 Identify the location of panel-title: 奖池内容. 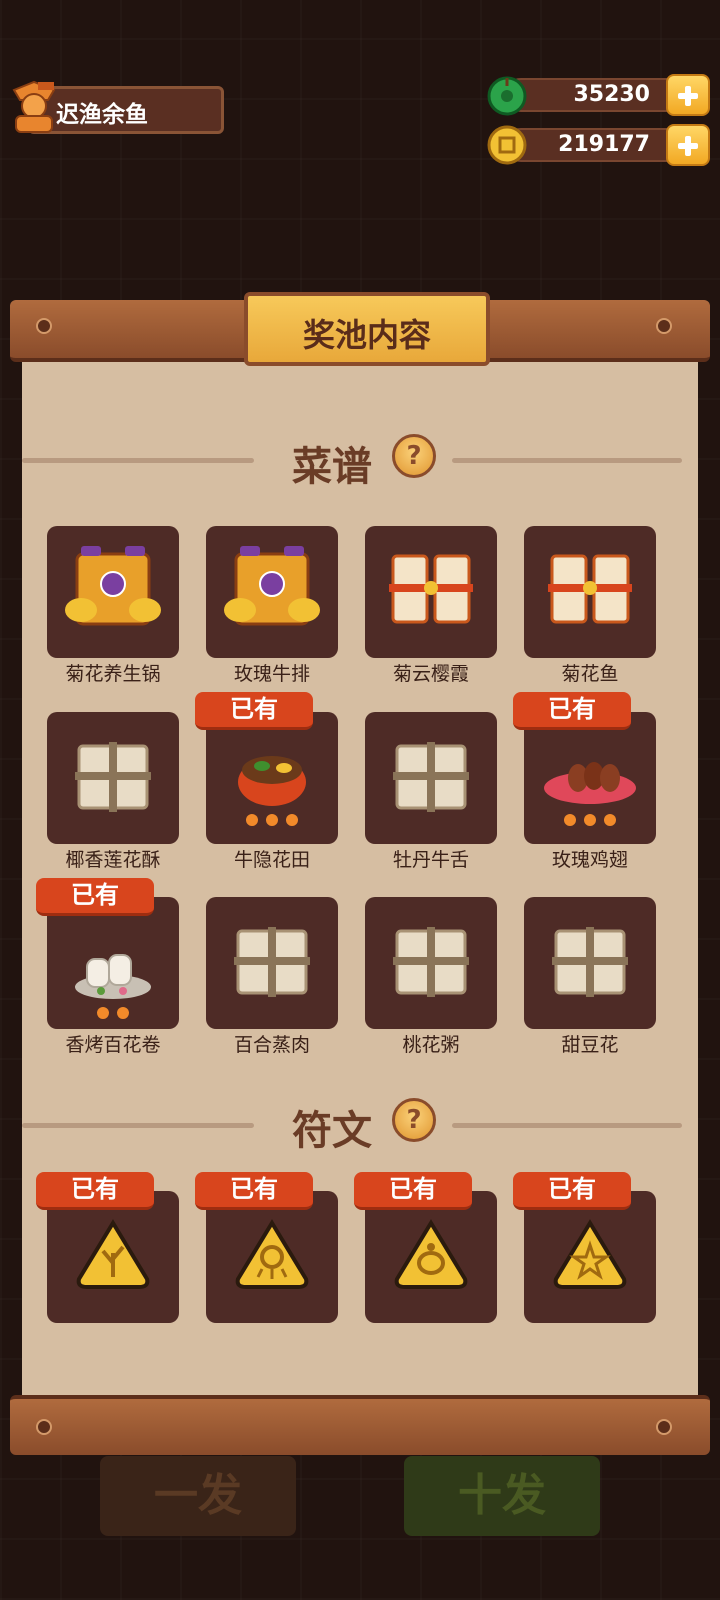
(366, 335).